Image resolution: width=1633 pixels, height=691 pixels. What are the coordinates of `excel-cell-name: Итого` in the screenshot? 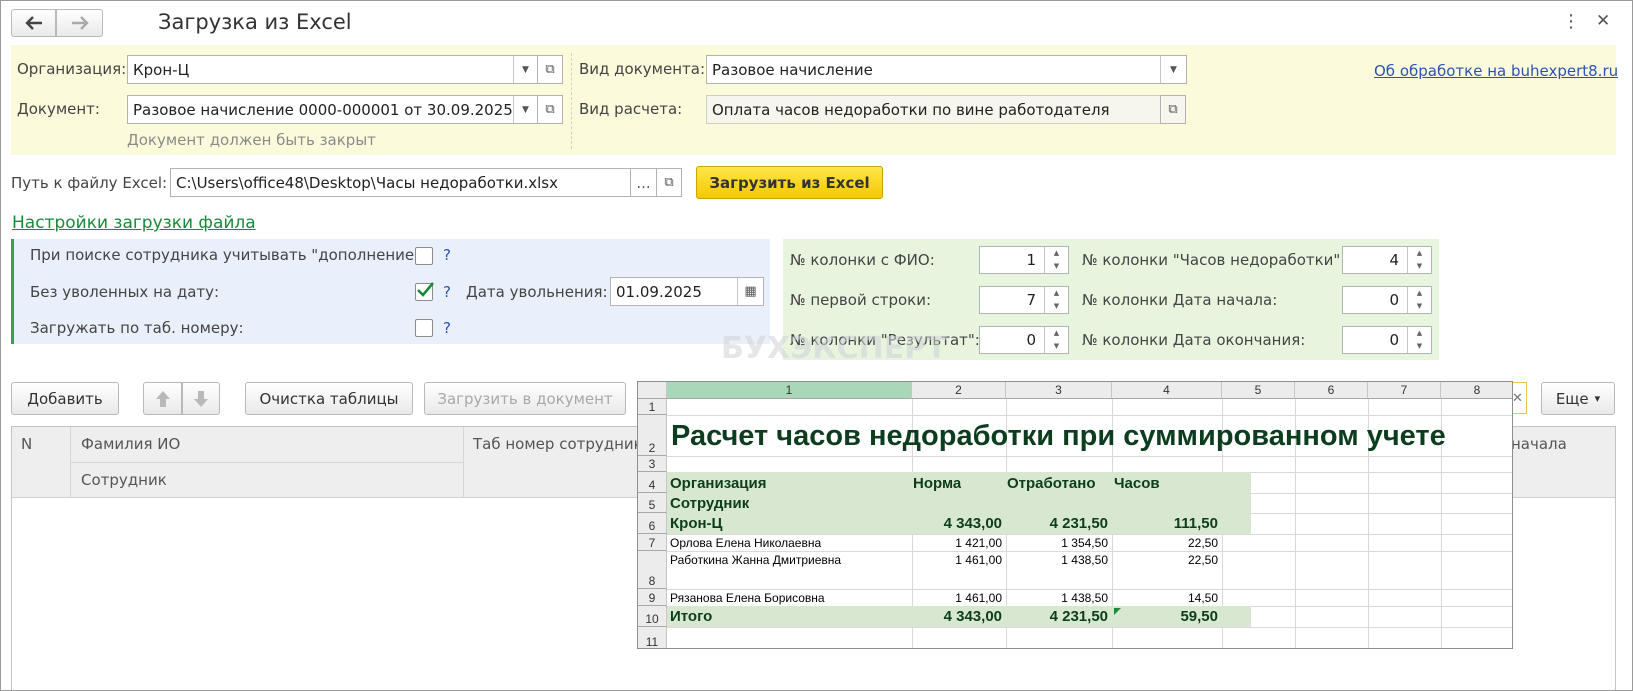 It's located at (691, 616).